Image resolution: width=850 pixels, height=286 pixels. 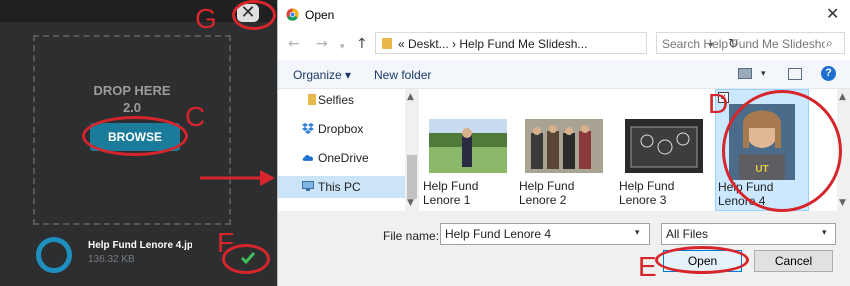 What do you see at coordinates (782, 151) in the screenshot?
I see `annotation-circle-file` at bounding box center [782, 151].